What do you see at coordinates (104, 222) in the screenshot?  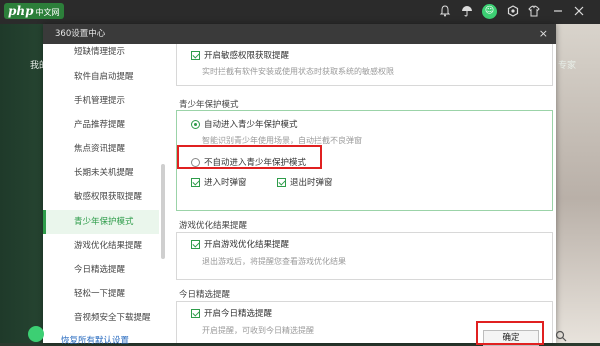 I see `sidebar-item-label: 青少年保护模式` at bounding box center [104, 222].